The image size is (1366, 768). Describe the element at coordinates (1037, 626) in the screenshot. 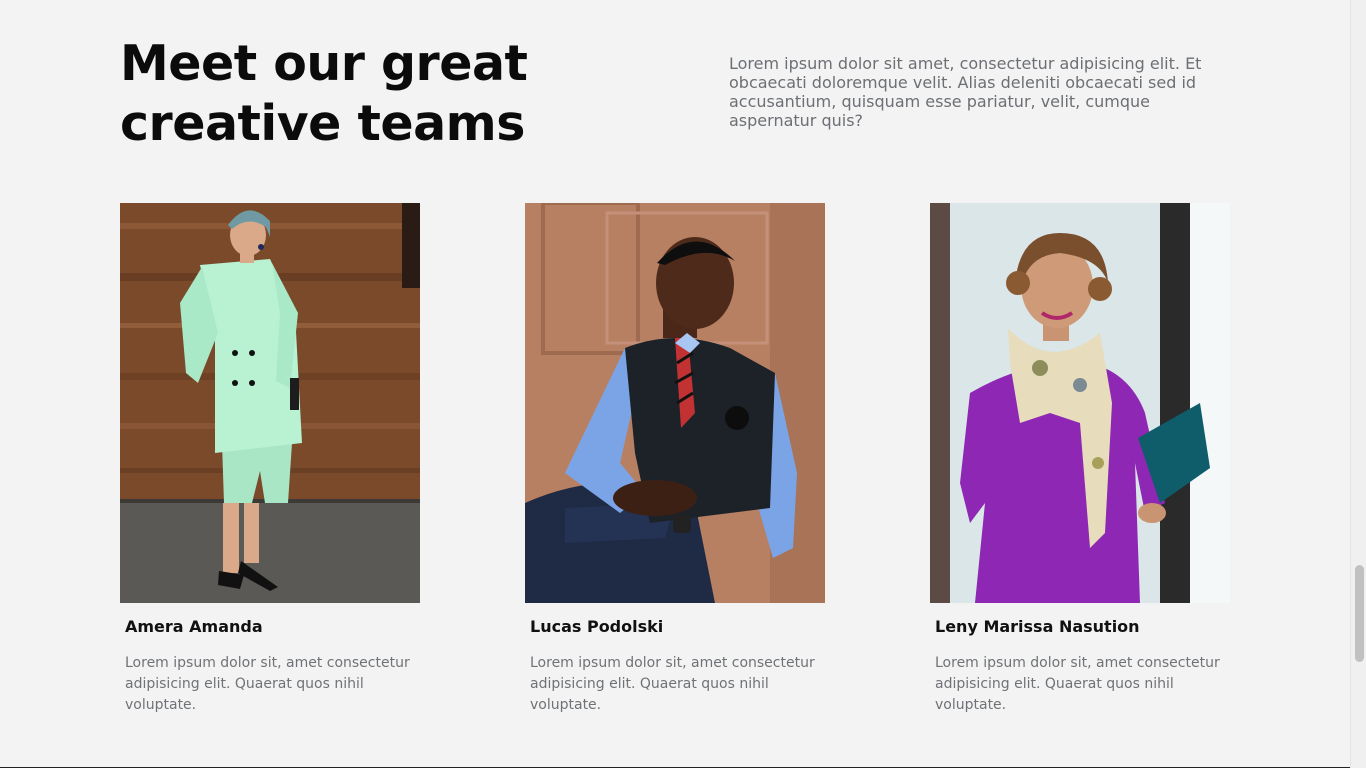

I see `team-member-name: Leny Marissa Nasution` at that location.